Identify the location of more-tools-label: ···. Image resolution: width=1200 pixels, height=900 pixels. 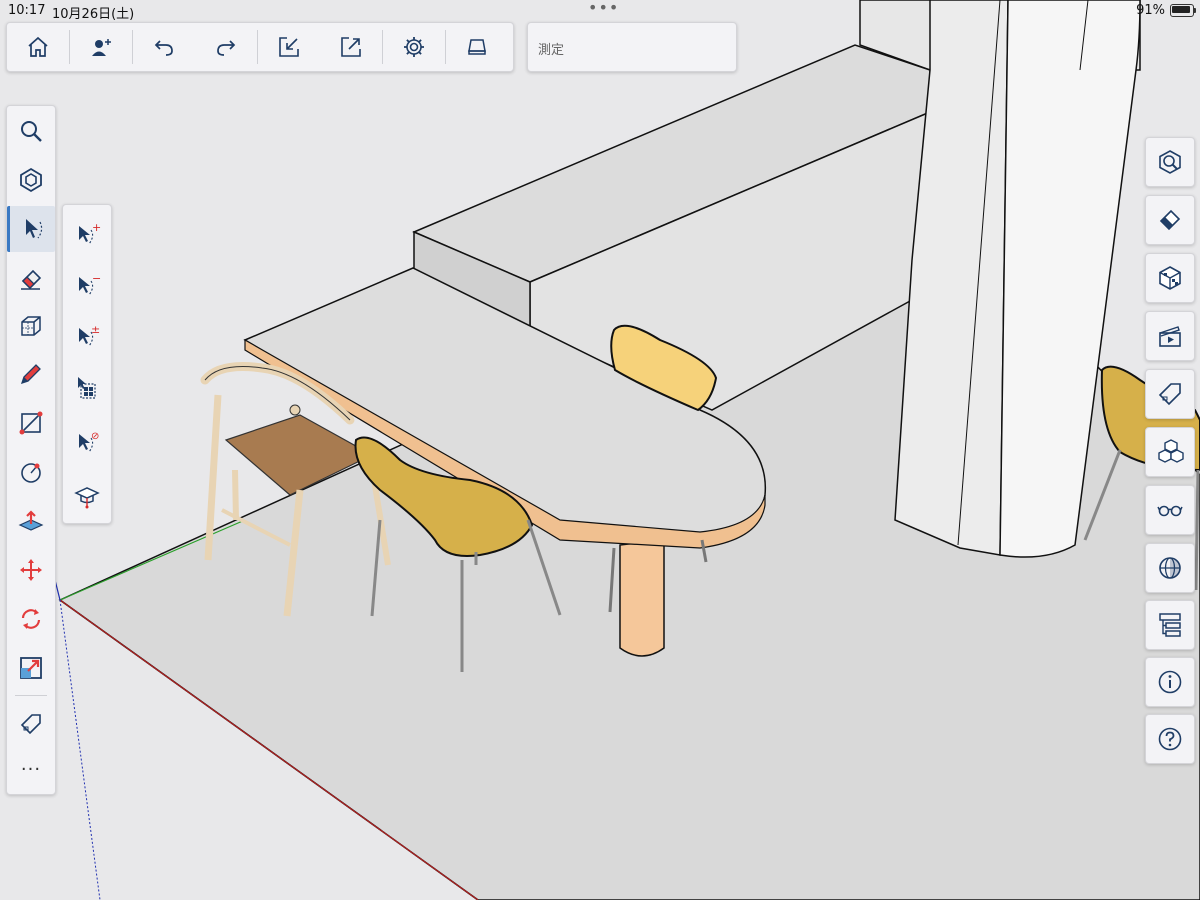
(31, 769).